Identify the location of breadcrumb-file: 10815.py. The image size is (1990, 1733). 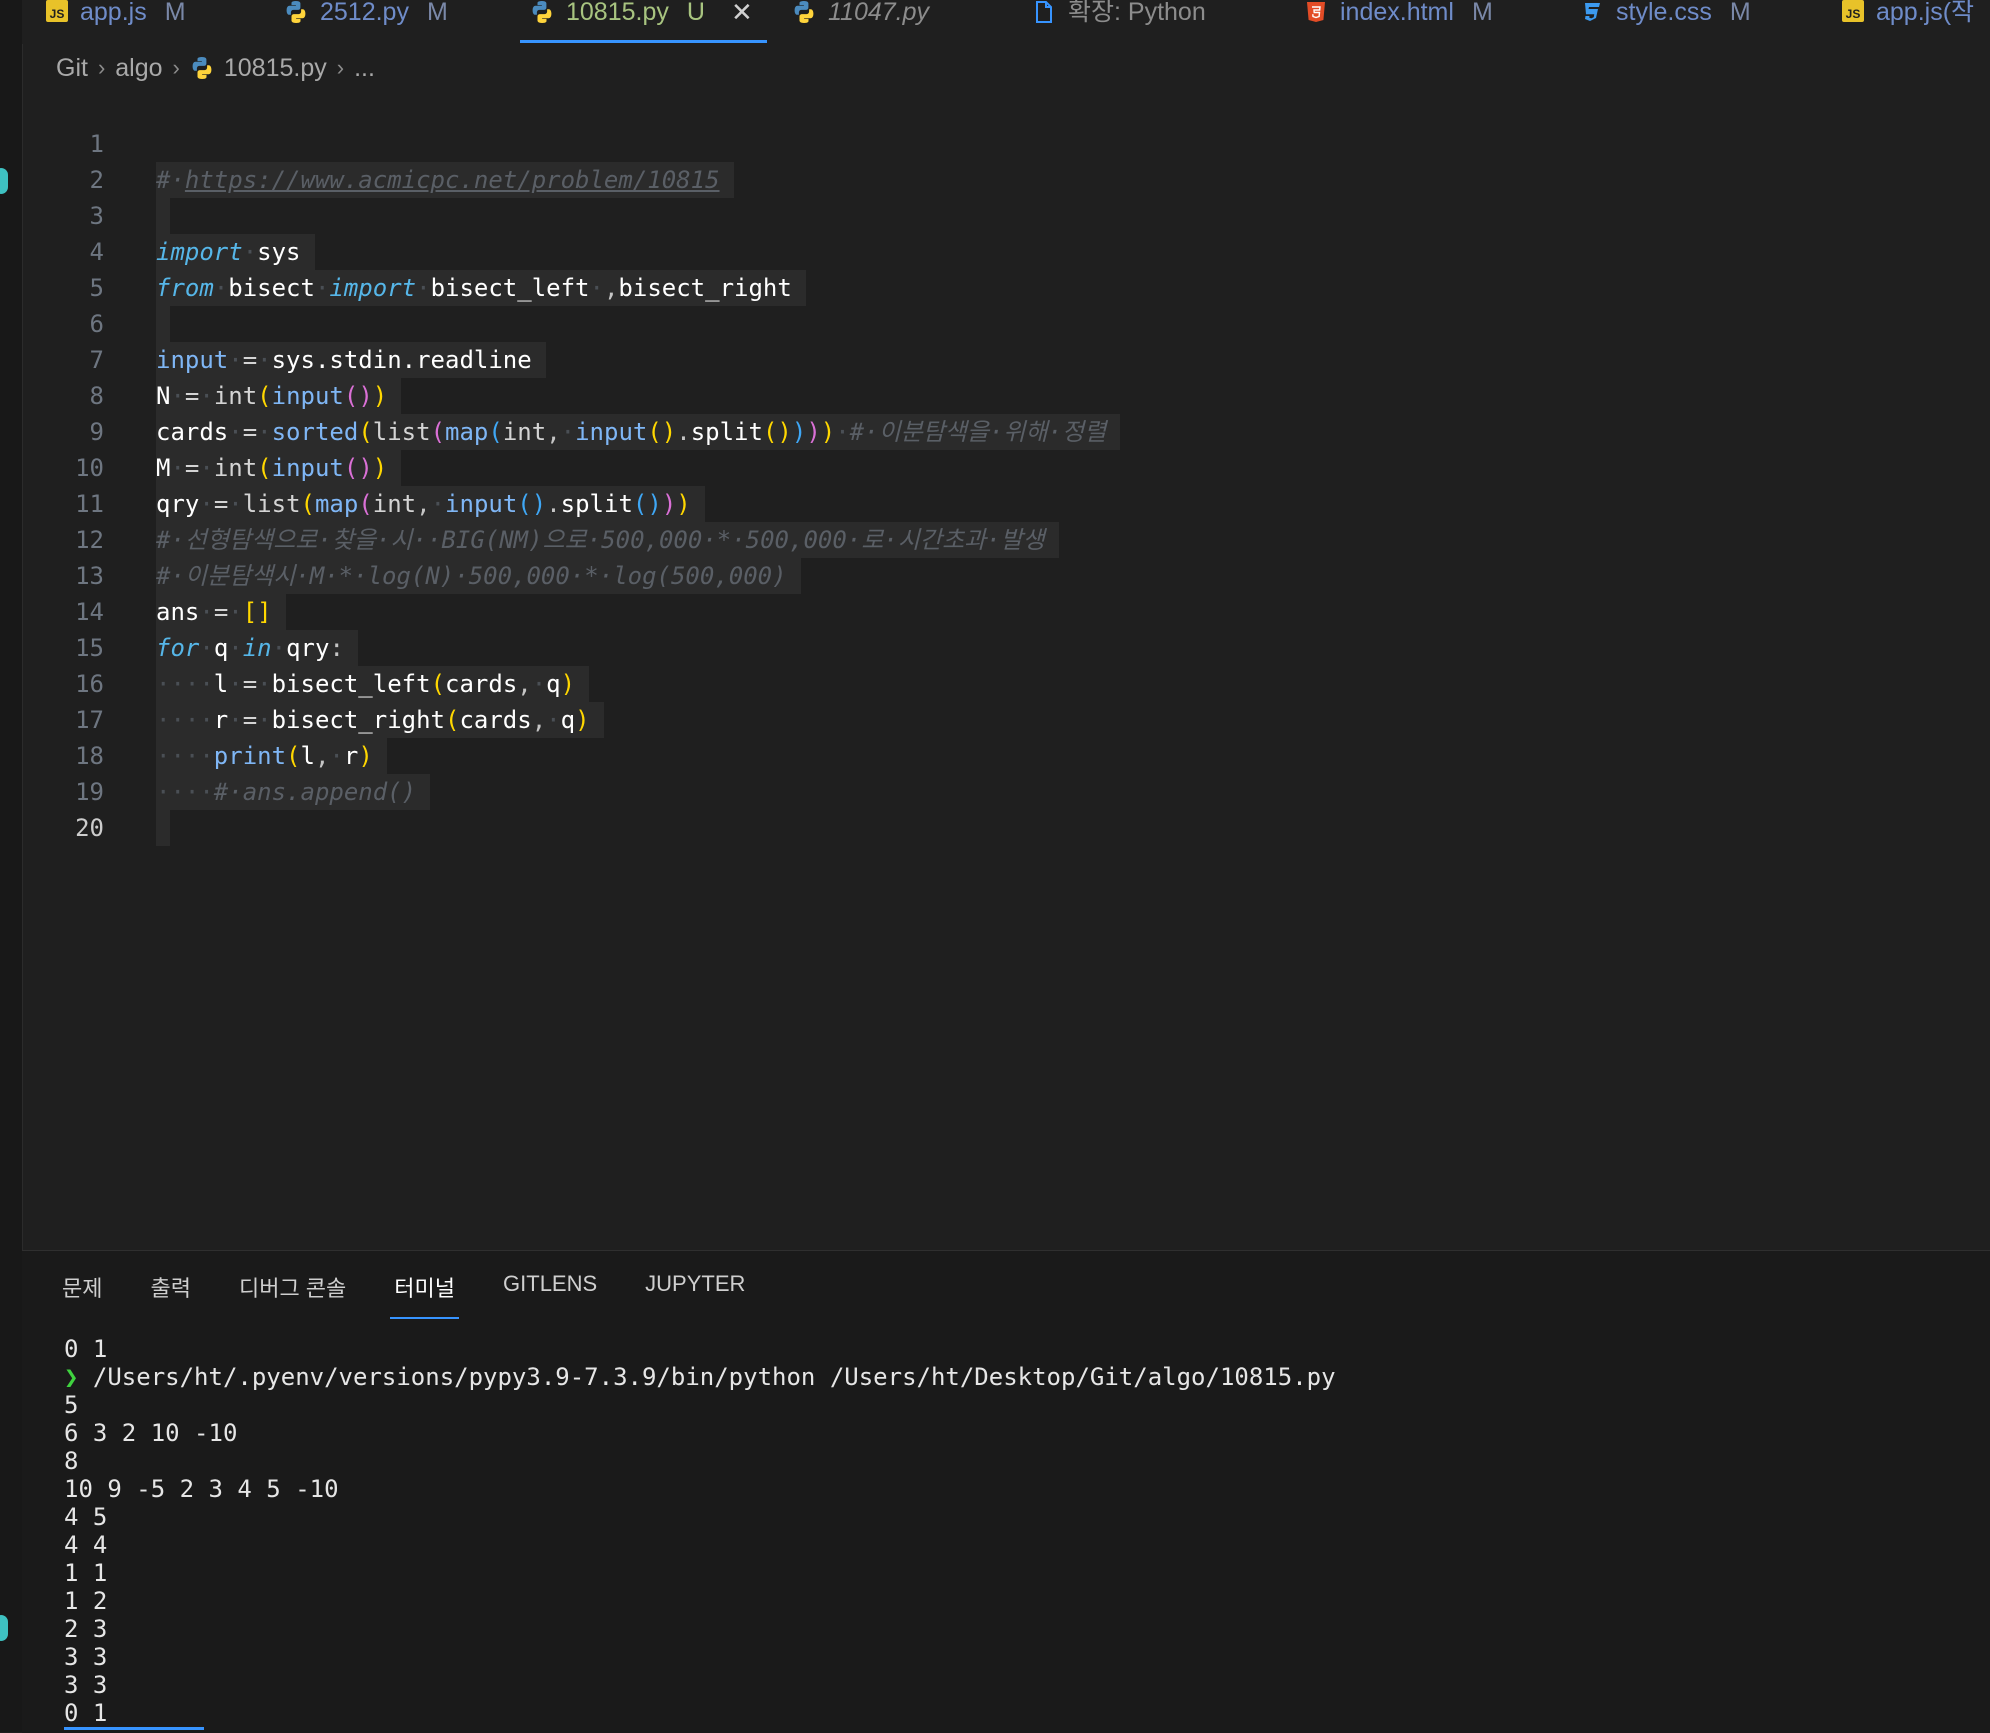
(275, 68).